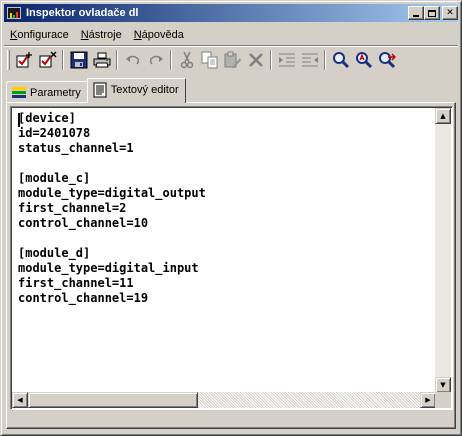 The height and width of the screenshot is (436, 462). I want to click on indent-icon, so click(286, 60).